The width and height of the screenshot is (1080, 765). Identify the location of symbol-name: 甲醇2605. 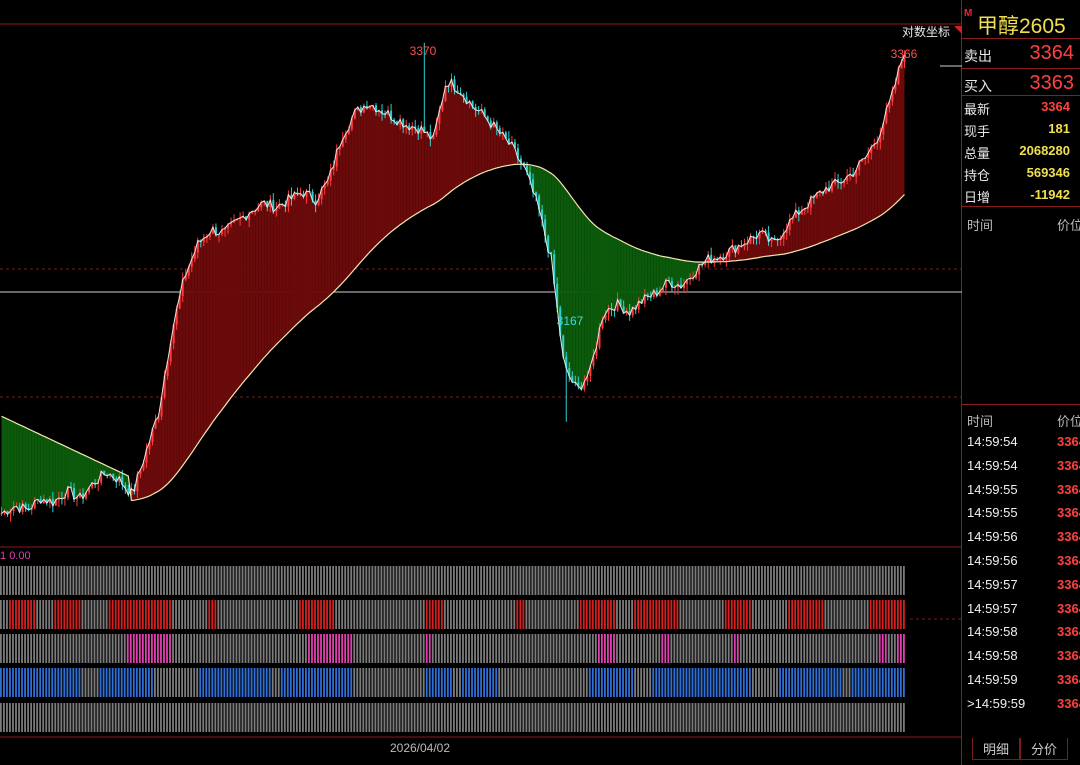
(1021, 25).